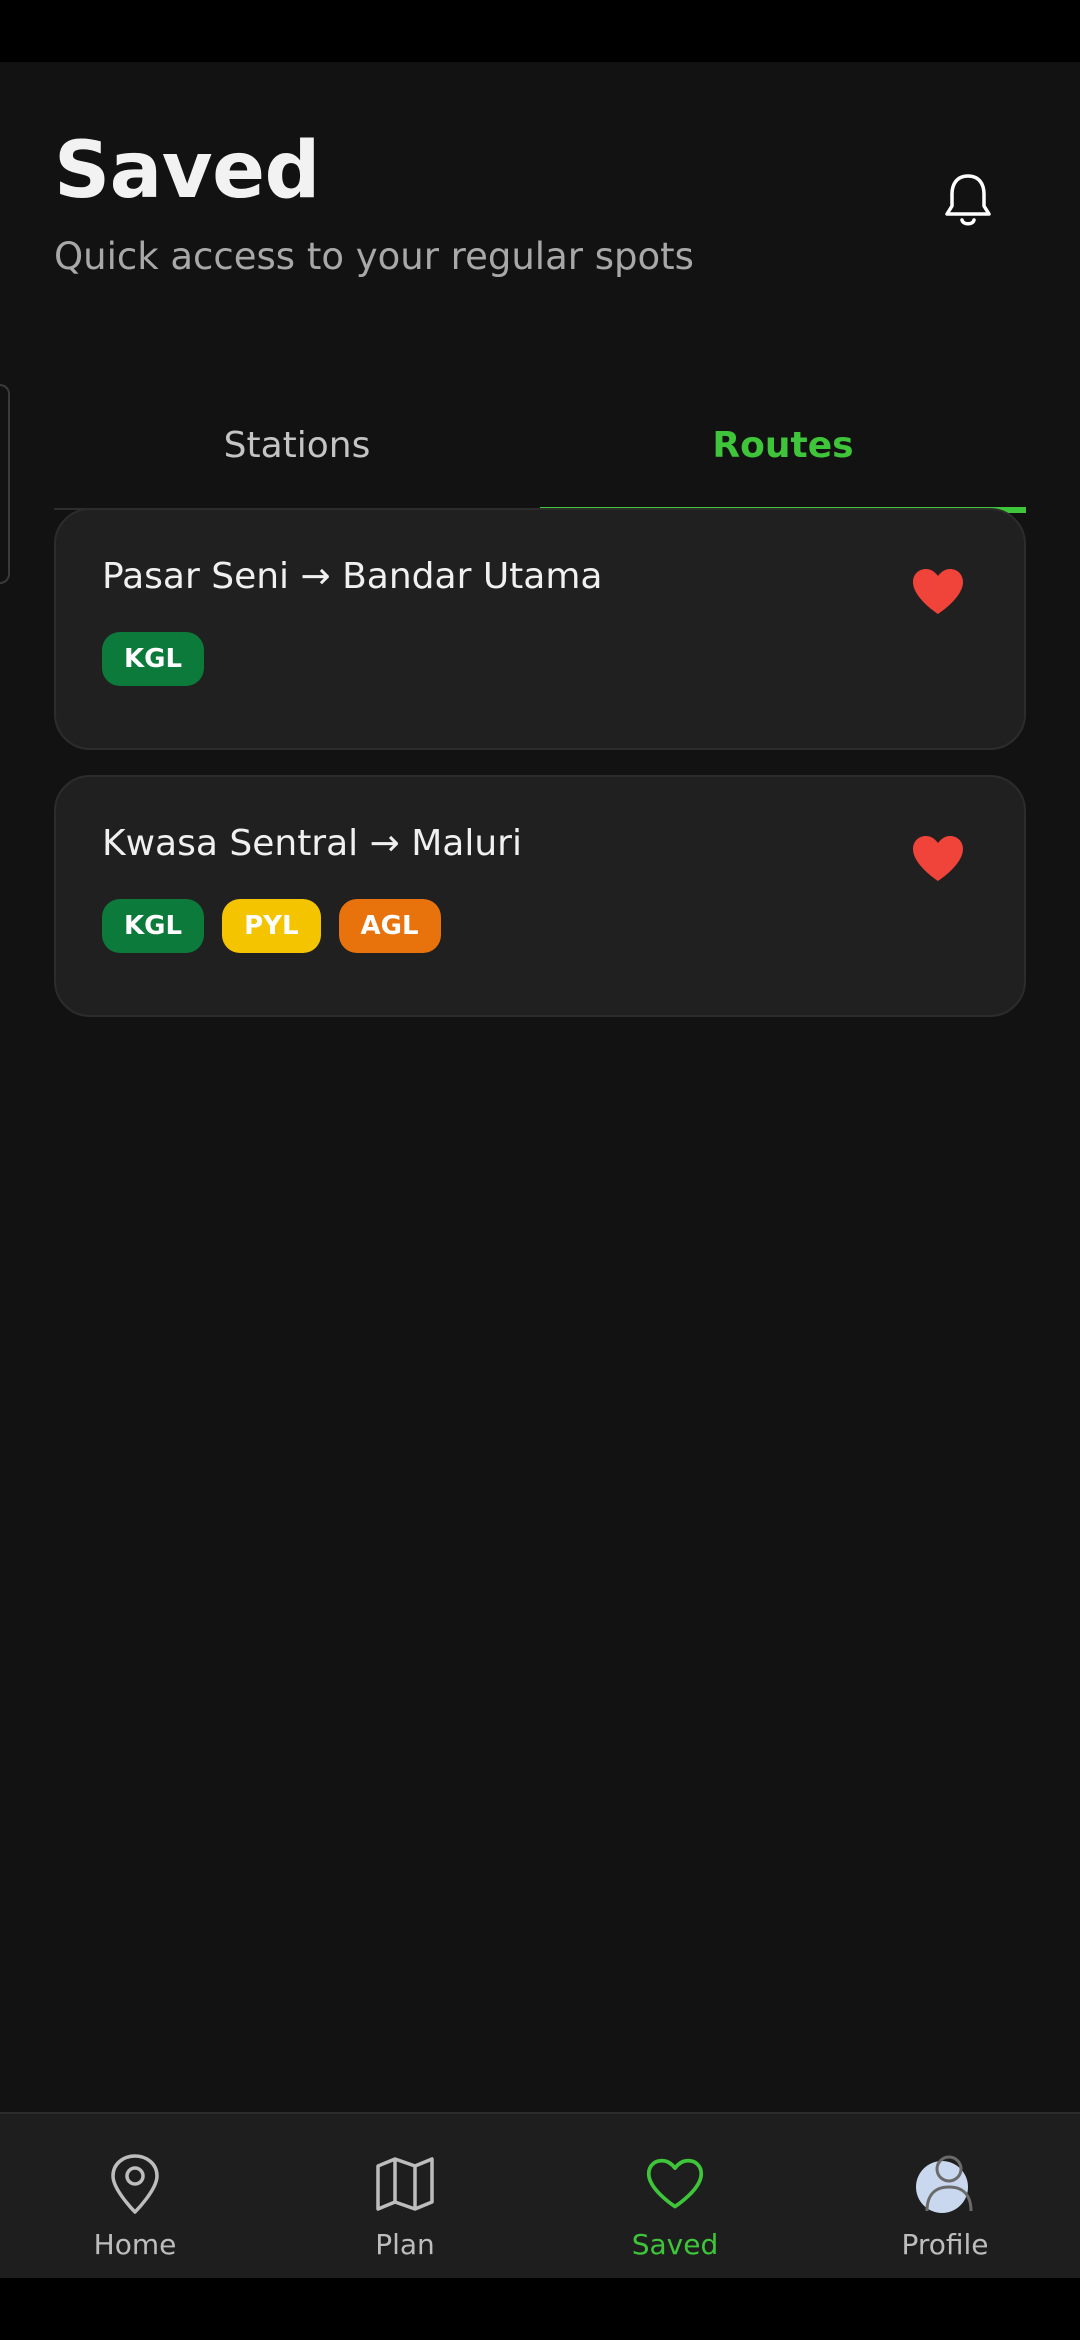 The image size is (1080, 2340). What do you see at coordinates (675, 2184) in the screenshot?
I see `heart-icon` at bounding box center [675, 2184].